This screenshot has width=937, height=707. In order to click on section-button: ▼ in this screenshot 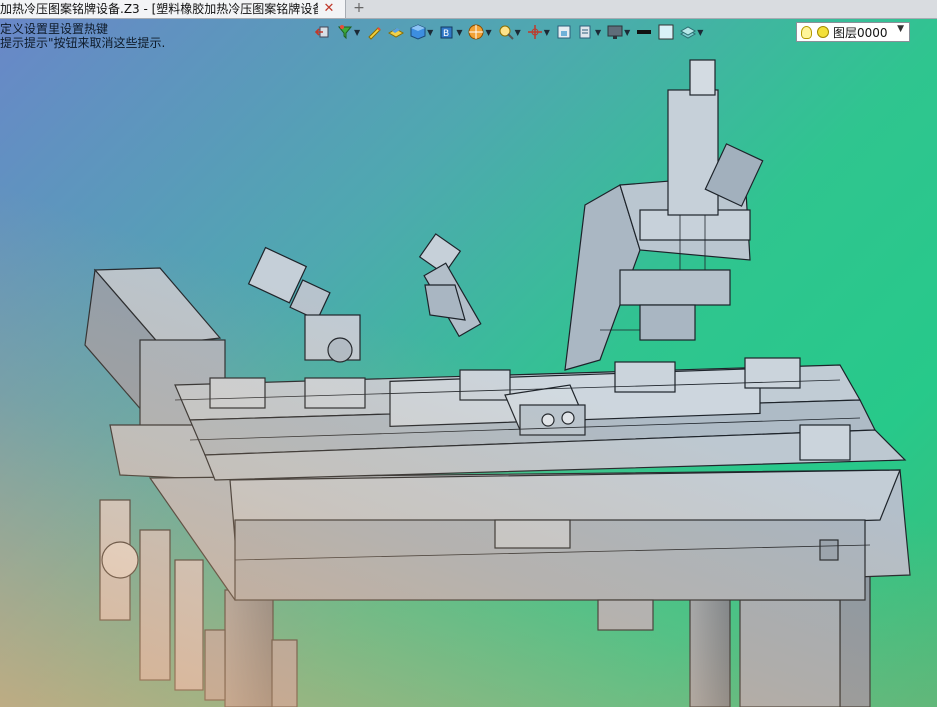, I will do `click(589, 32)`.